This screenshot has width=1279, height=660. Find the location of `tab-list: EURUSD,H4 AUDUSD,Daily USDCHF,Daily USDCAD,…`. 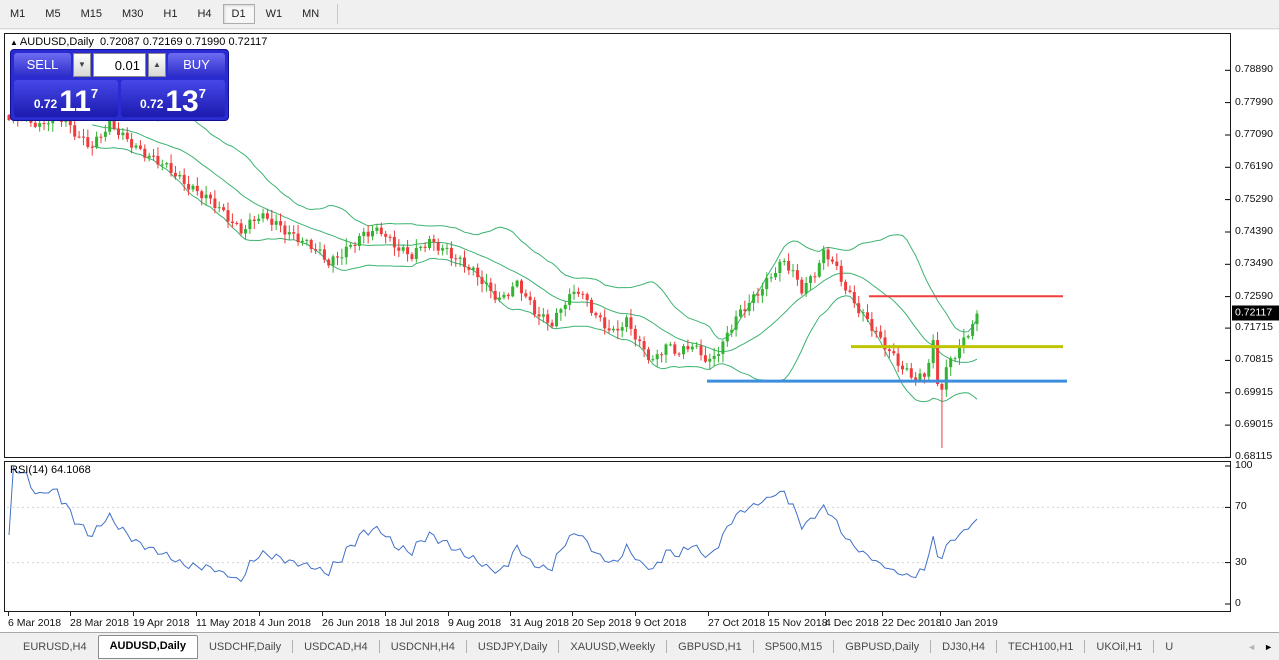

tab-list: EURUSD,H4 AUDUSD,Daily USDCHF,Daily USDCAD,… is located at coordinates (598, 646).